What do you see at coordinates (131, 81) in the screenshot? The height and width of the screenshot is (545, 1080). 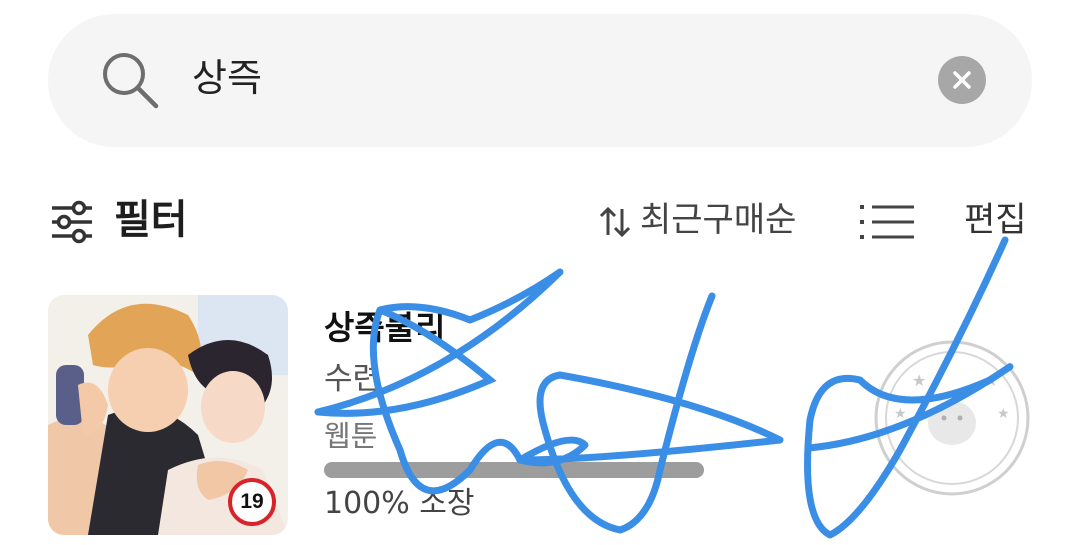 I see `search-icon` at bounding box center [131, 81].